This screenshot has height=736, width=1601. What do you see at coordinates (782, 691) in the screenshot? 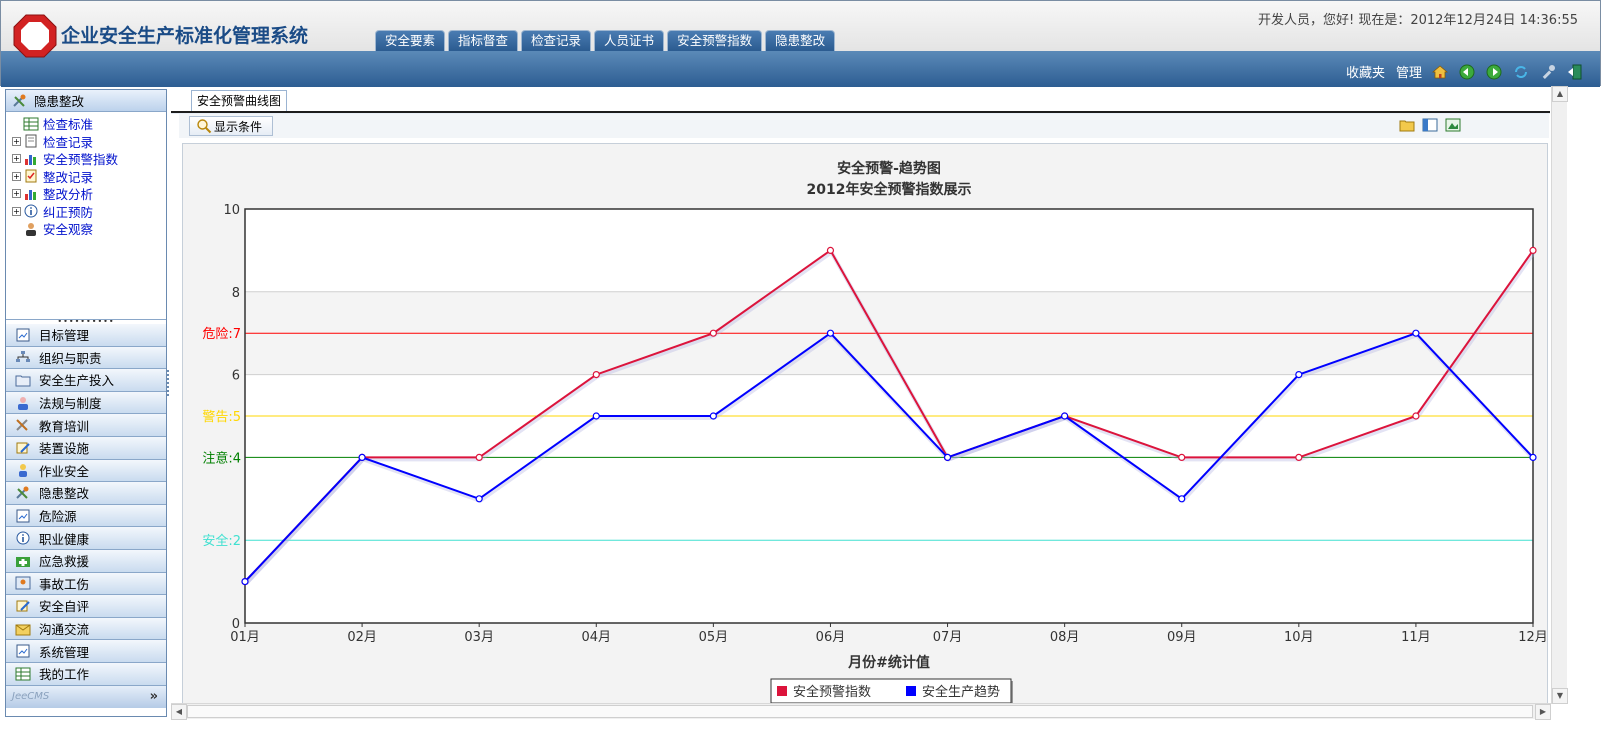
I see `legend-swatch` at bounding box center [782, 691].